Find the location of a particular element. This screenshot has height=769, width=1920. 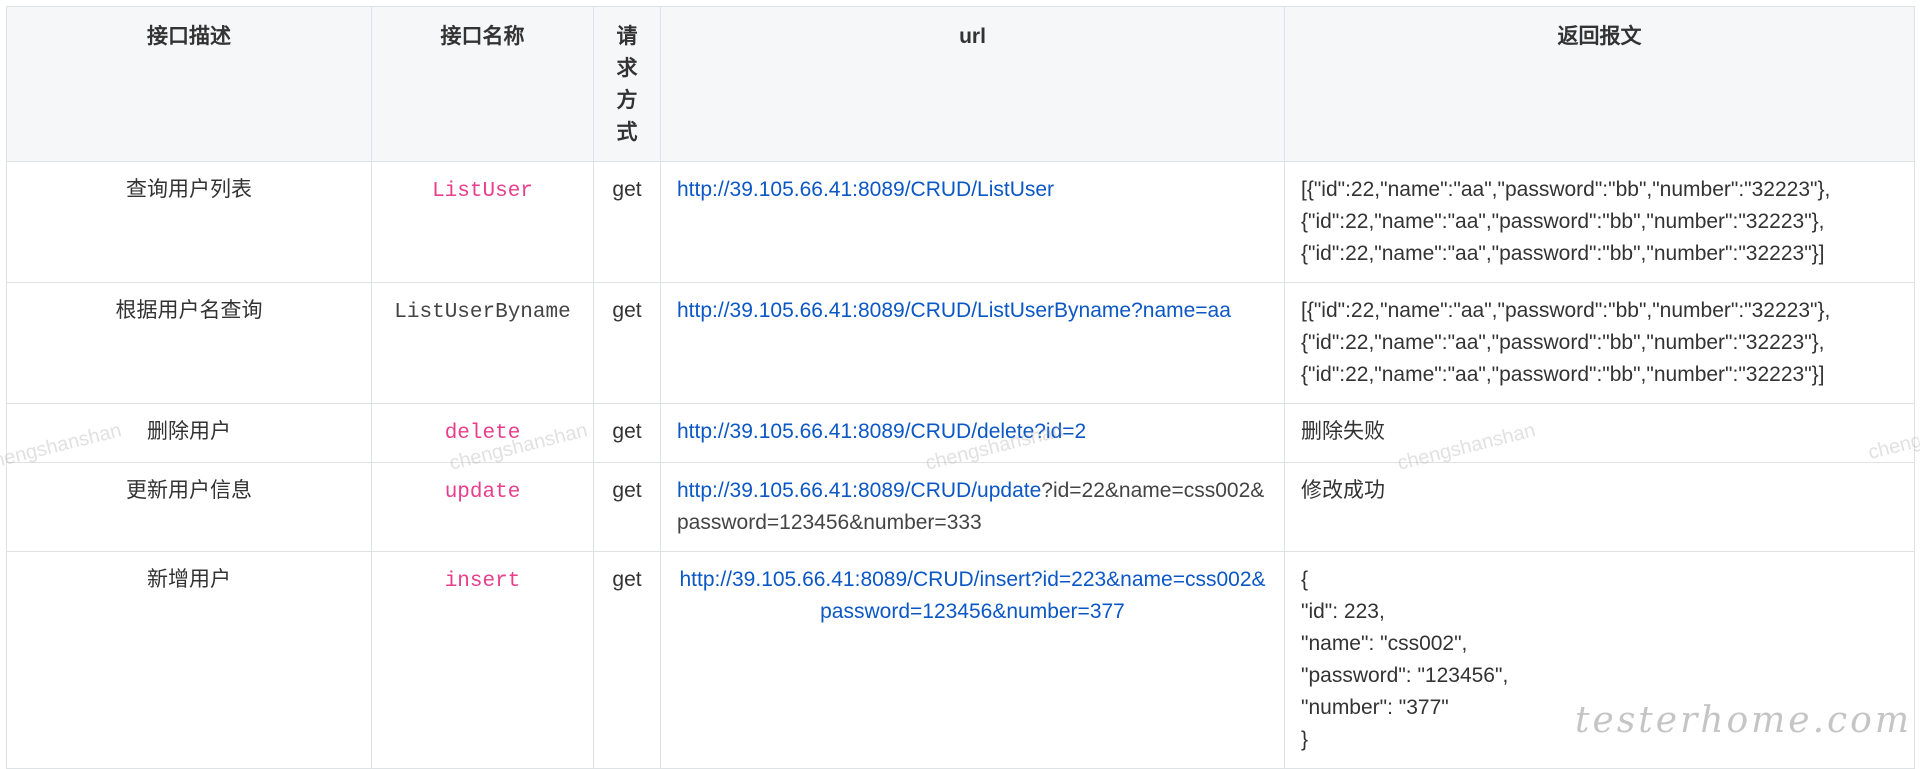

cell-response: 删除失败 is located at coordinates (1599, 433).